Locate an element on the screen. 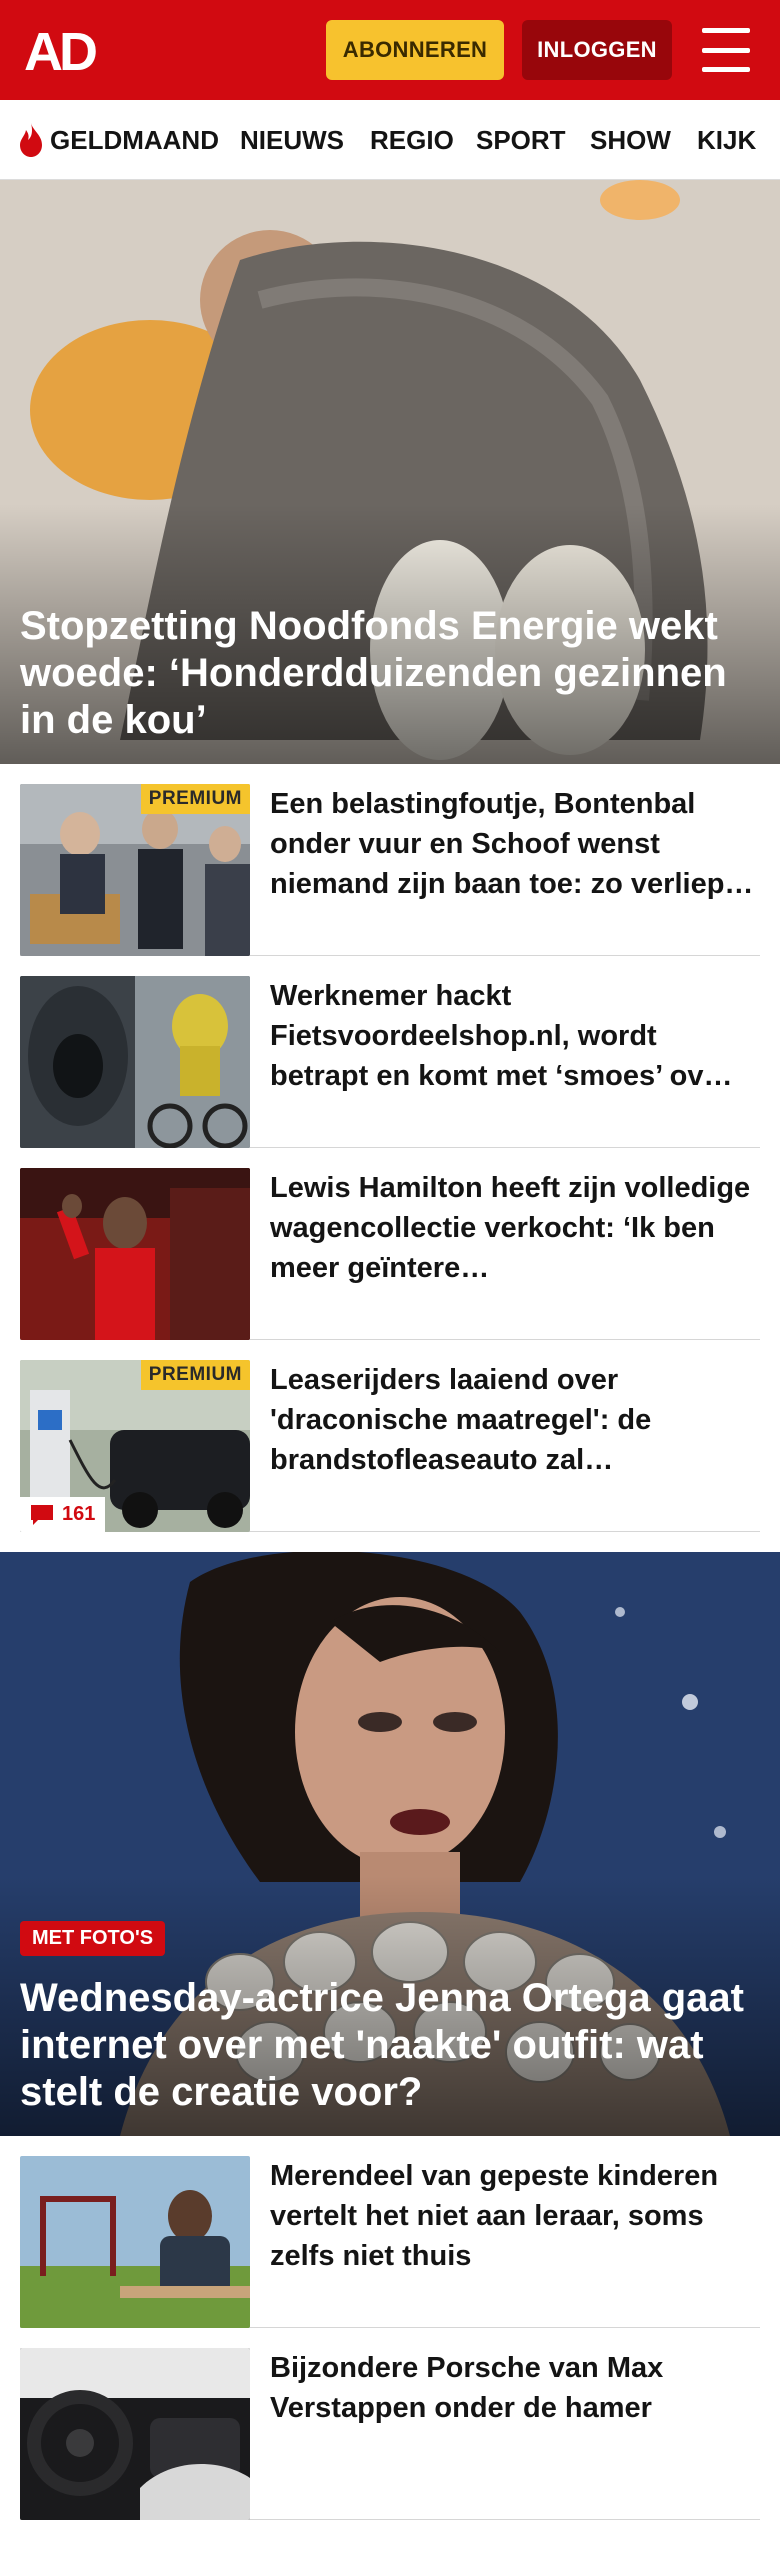 The height and width of the screenshot is (2560, 780). login-button: INLOGGEN is located at coordinates (597, 50).